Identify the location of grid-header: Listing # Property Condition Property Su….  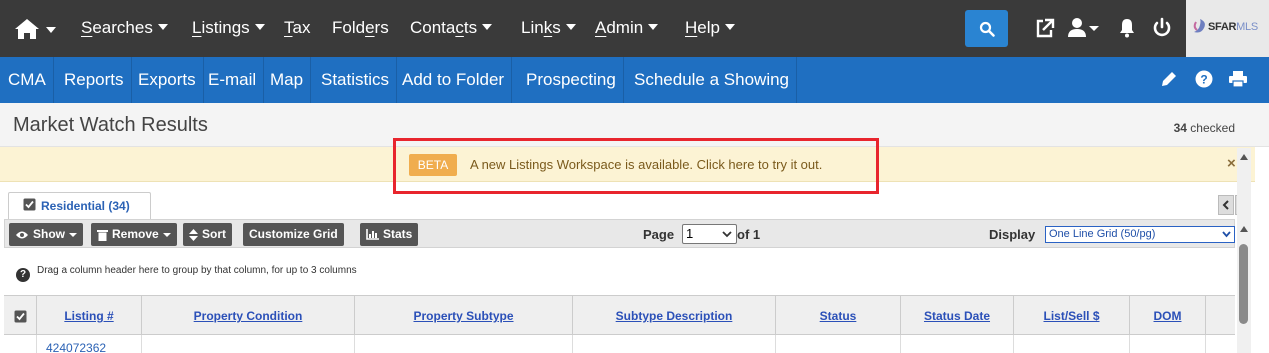
(619, 315).